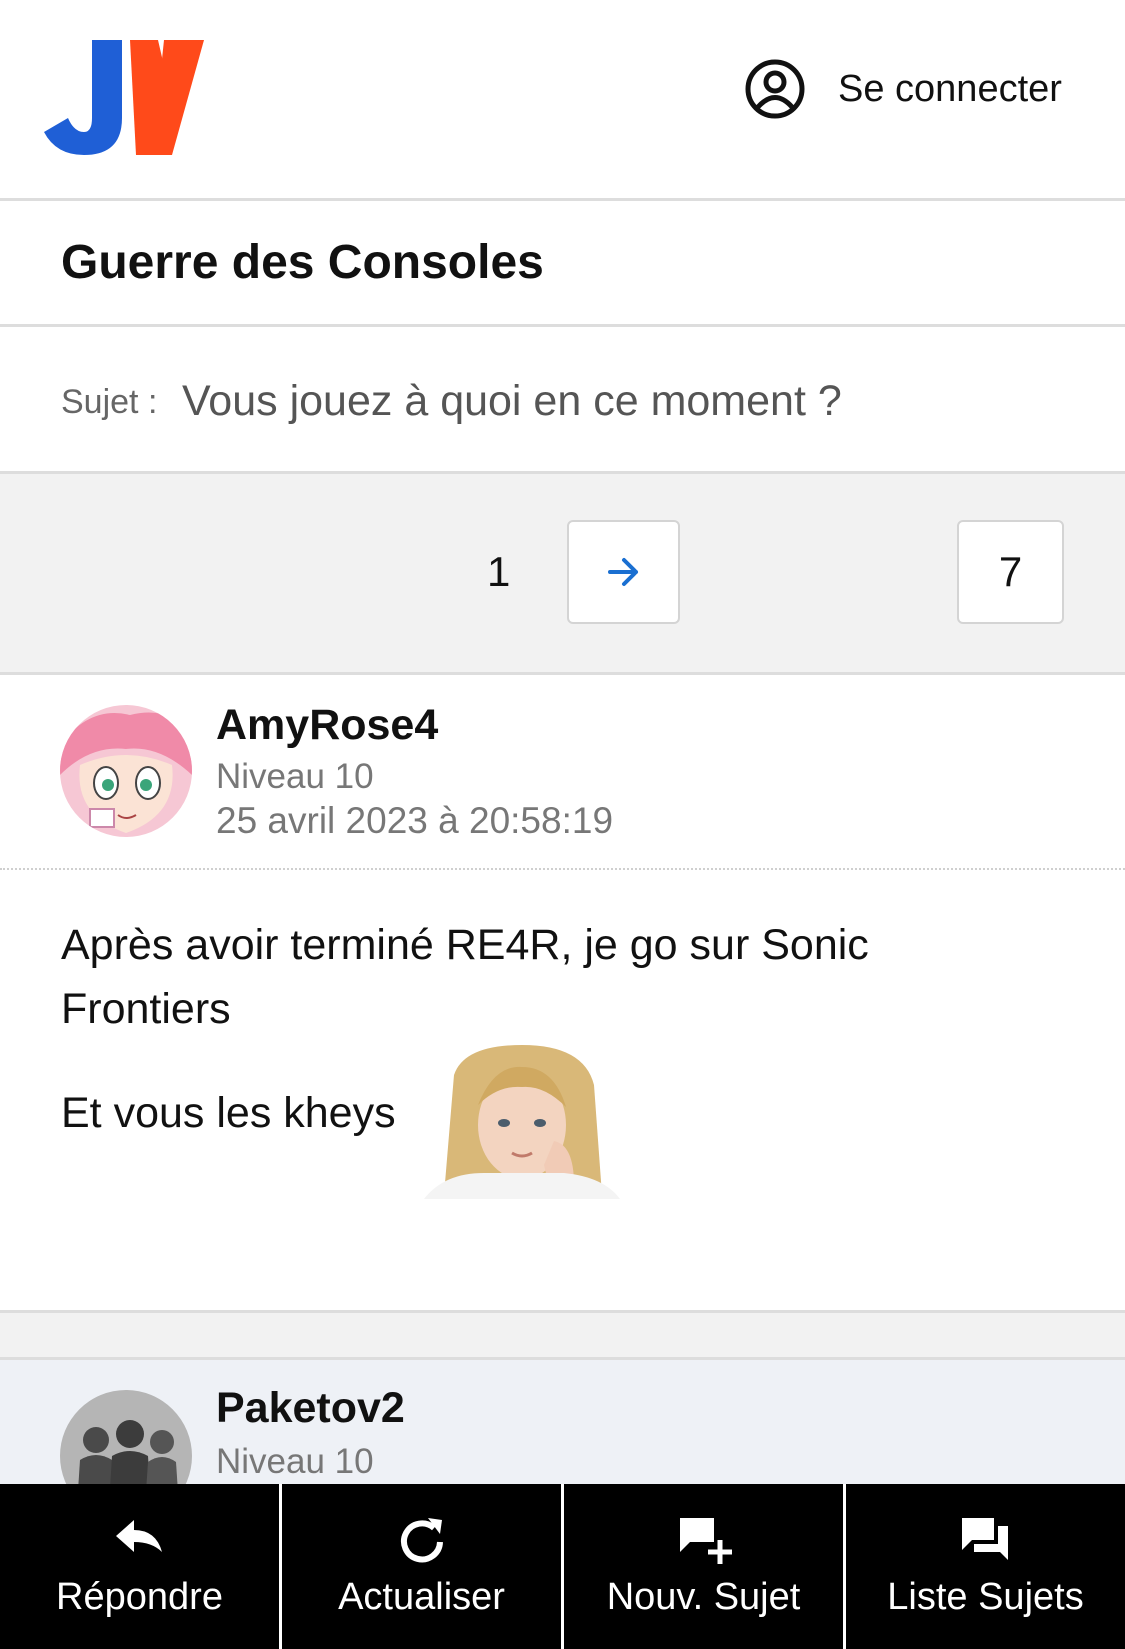  Describe the element at coordinates (499, 571) in the screenshot. I see `current-page: 1` at that location.